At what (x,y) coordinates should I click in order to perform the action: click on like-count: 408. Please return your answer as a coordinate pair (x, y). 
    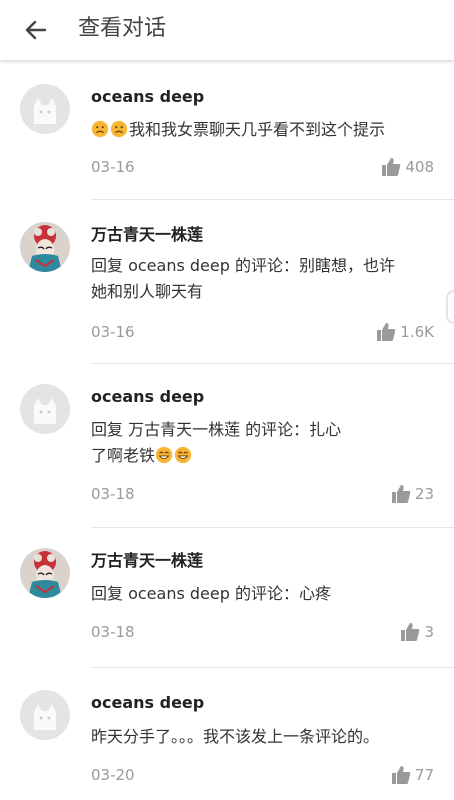
    Looking at the image, I should click on (419, 167).